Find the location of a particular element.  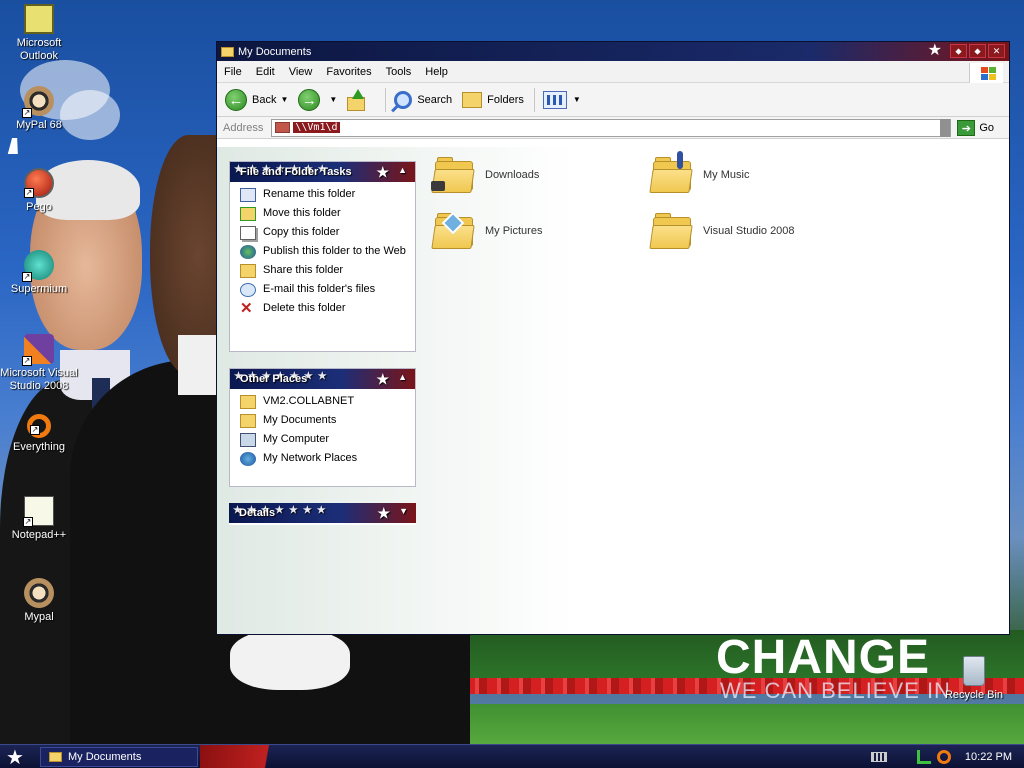

taskbar-button-my-documents: My Documents is located at coordinates (119, 757).